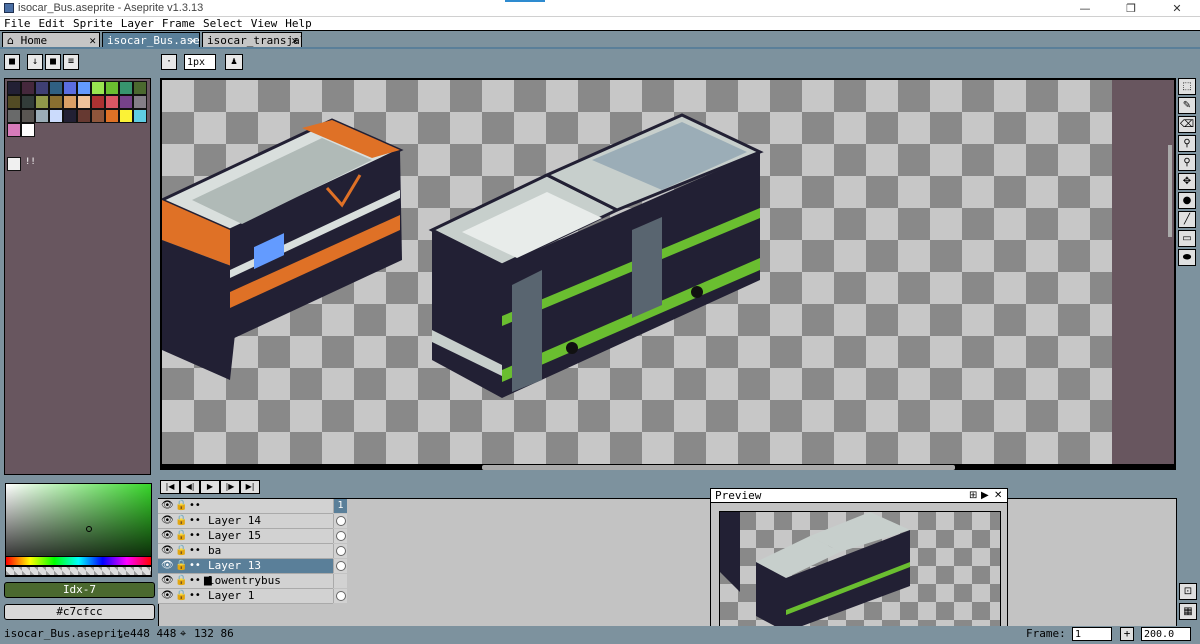  What do you see at coordinates (71, 62) in the screenshot?
I see `palette-menu-icon: ≡` at bounding box center [71, 62].